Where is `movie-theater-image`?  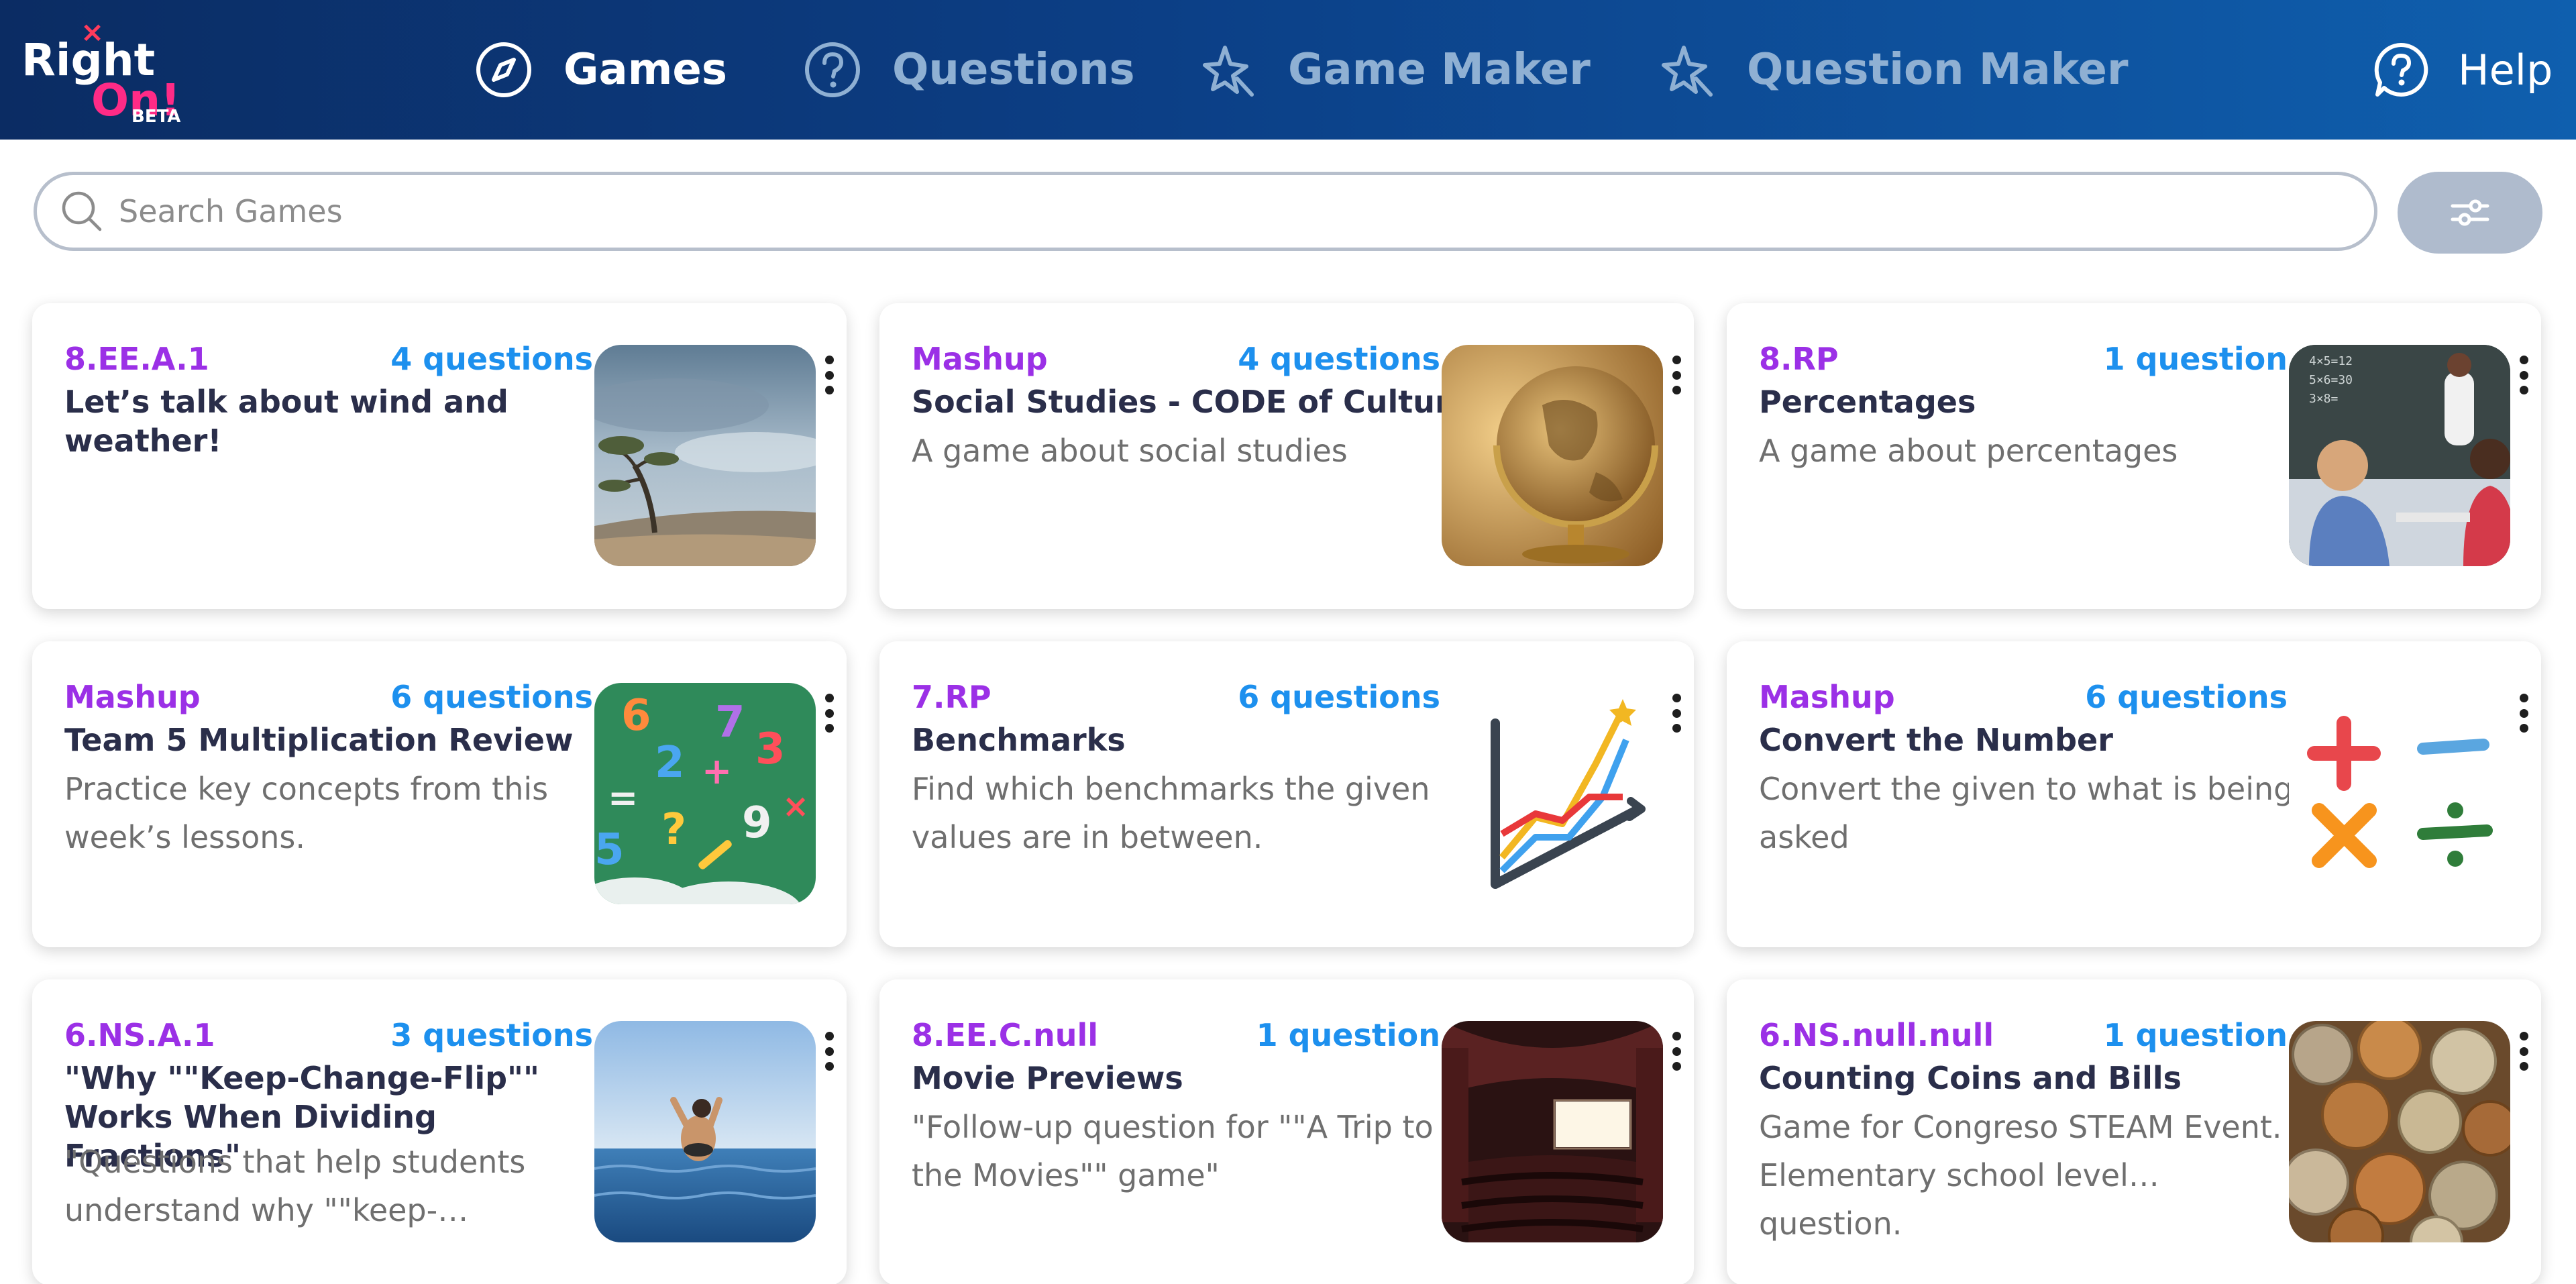
movie-theater-image is located at coordinates (1552, 1131).